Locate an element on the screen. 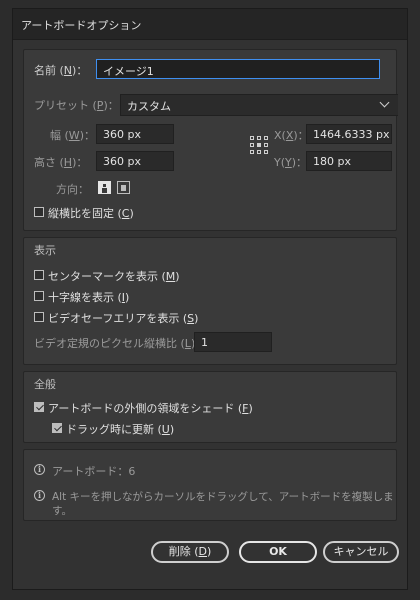 Image resolution: width=420 pixels, height=600 pixels. chevron-down-icon is located at coordinates (384, 102).